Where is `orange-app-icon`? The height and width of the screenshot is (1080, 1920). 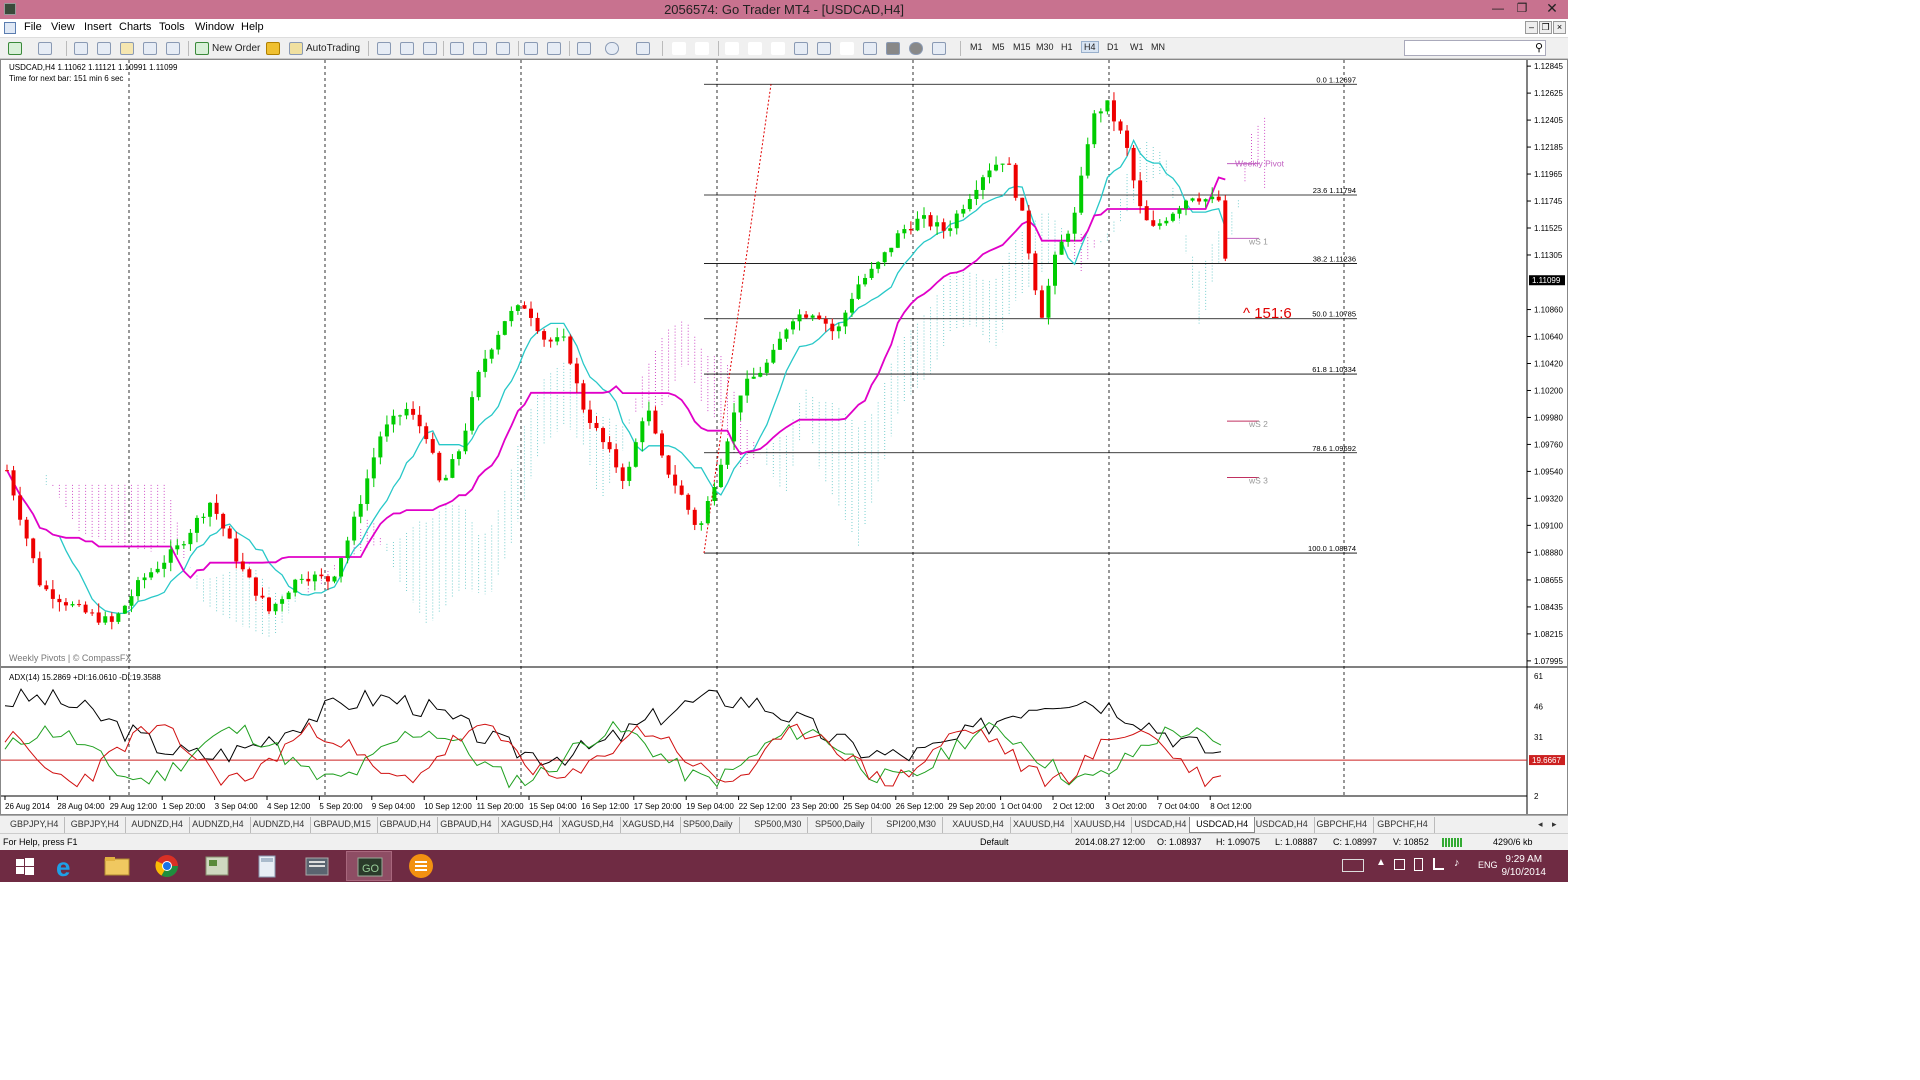 orange-app-icon is located at coordinates (421, 866).